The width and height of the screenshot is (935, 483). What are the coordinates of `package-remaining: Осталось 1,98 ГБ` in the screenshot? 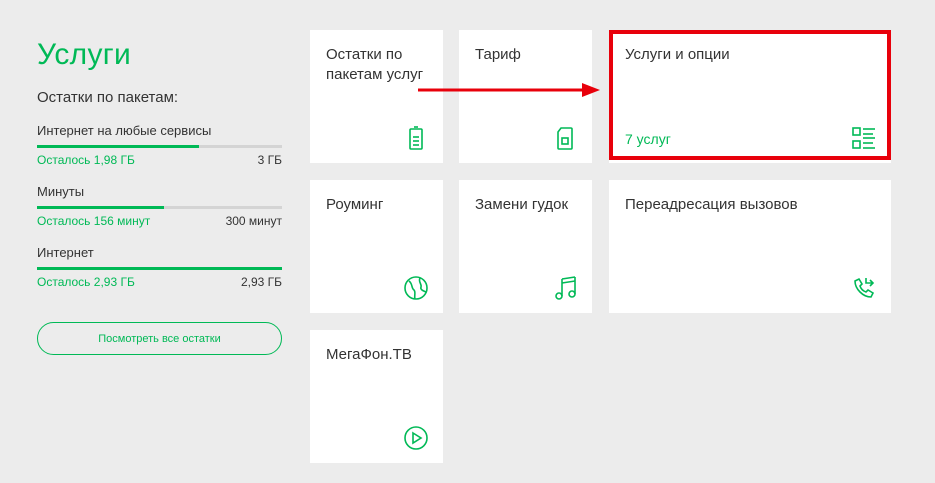 It's located at (86, 160).